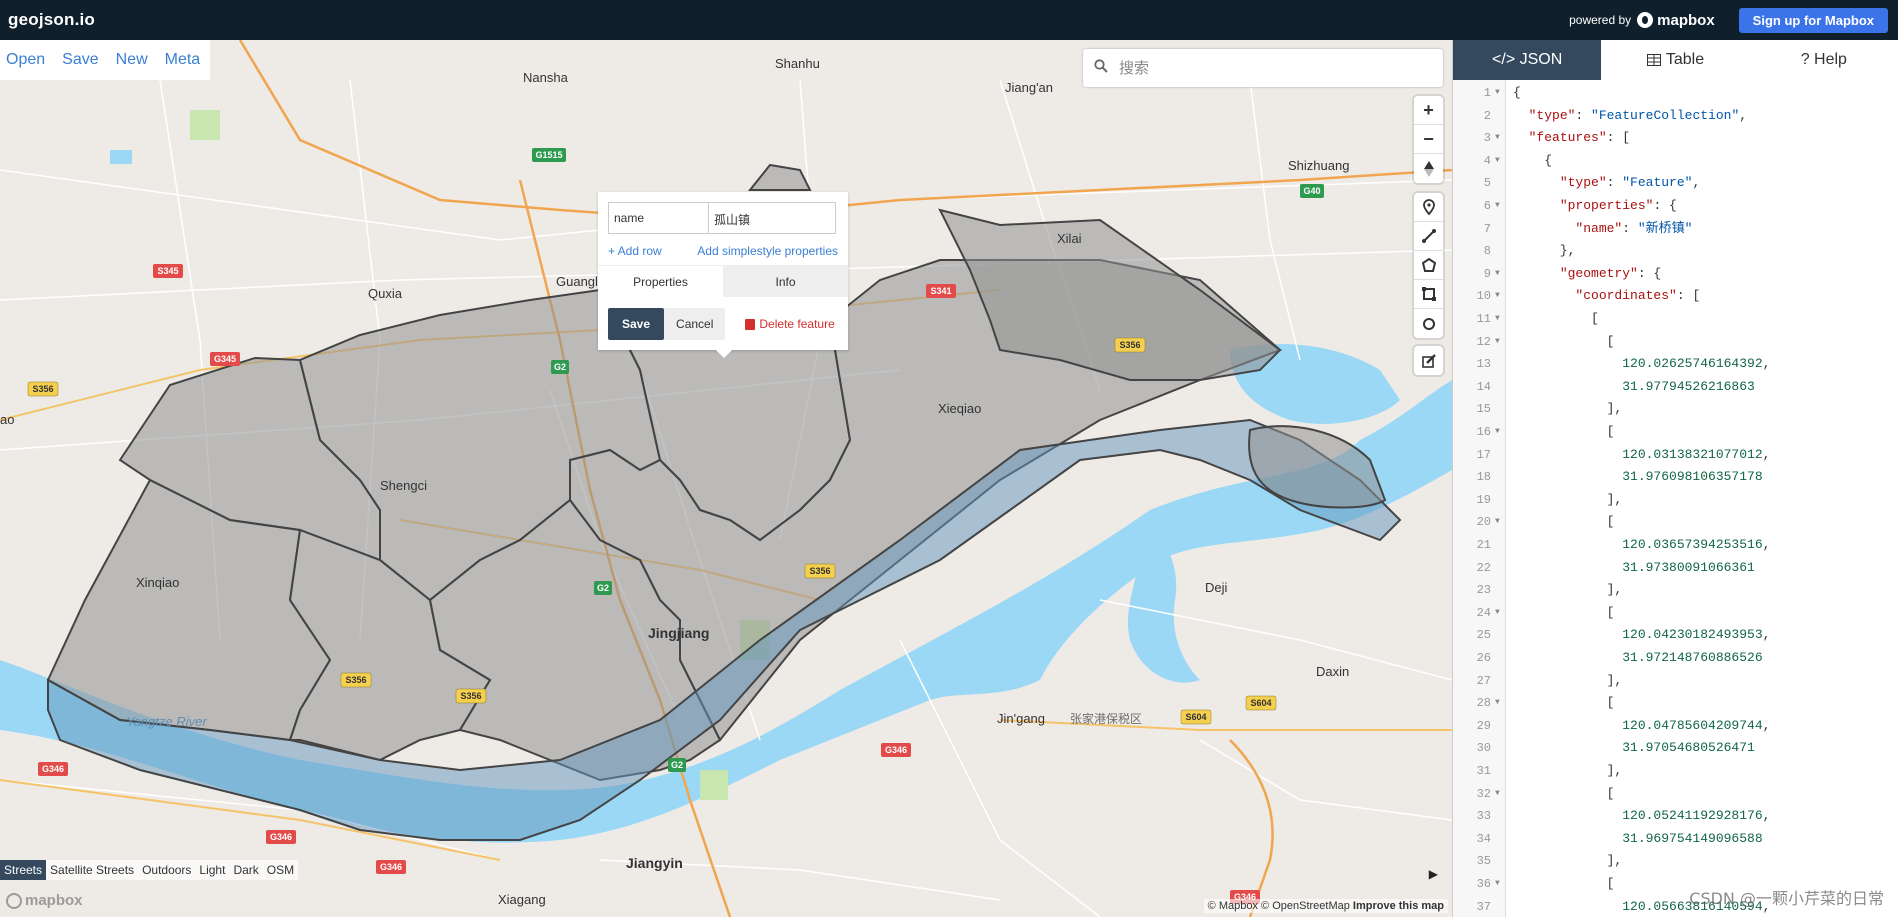  I want to click on add-row-link: + Add row, so click(635, 251).